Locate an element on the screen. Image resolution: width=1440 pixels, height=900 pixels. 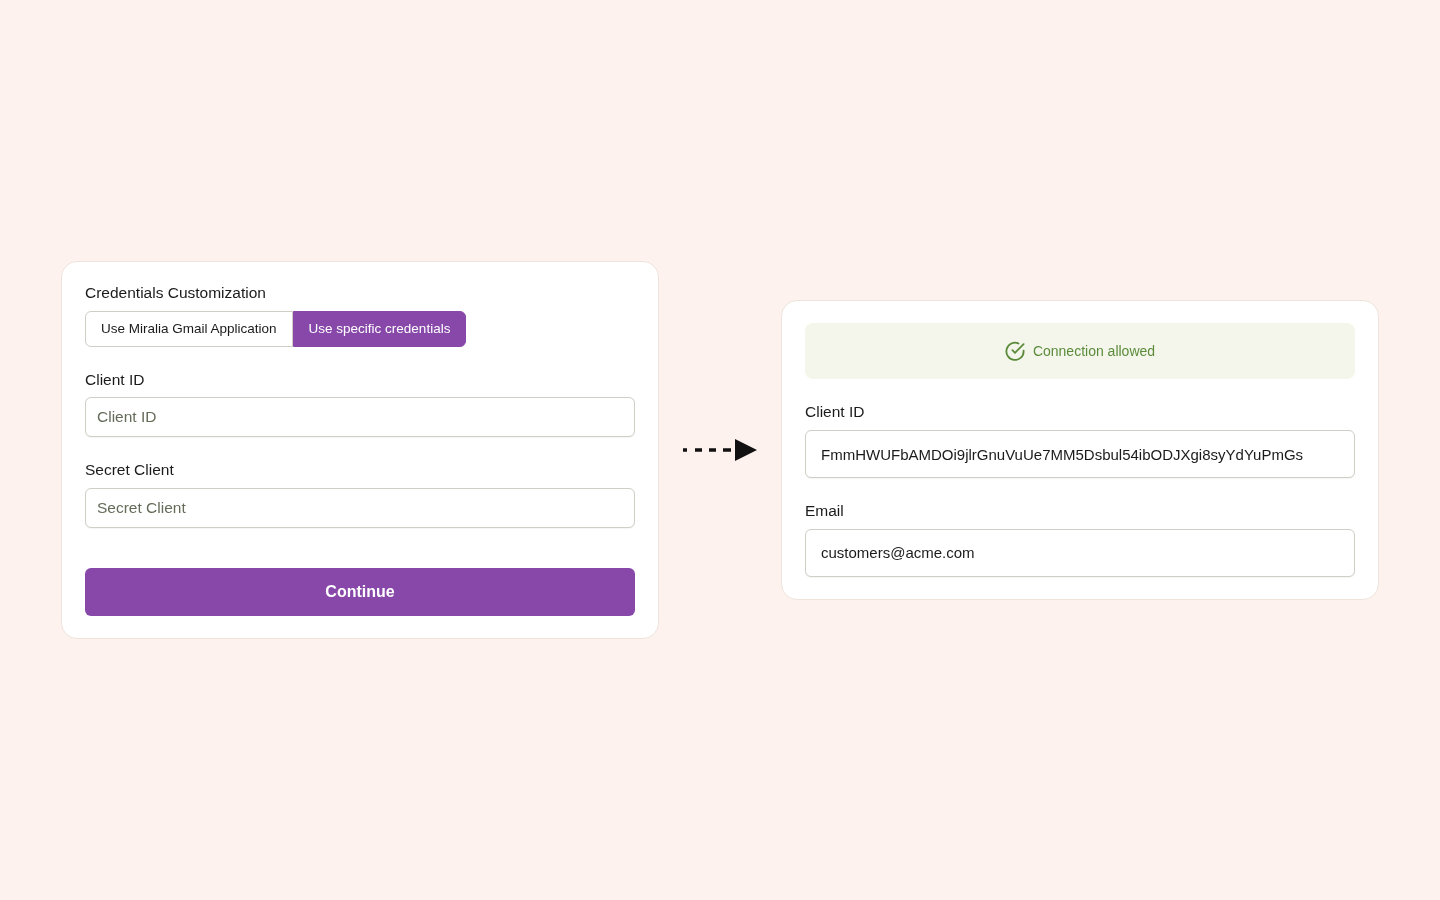
dashed-arrow-icon is located at coordinates (720, 450).